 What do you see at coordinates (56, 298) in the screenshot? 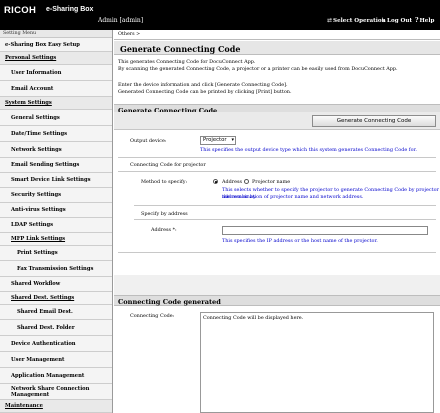
I see `sidebar-item-shared-dest-settings: Shared Dest. Settings` at bounding box center [56, 298].